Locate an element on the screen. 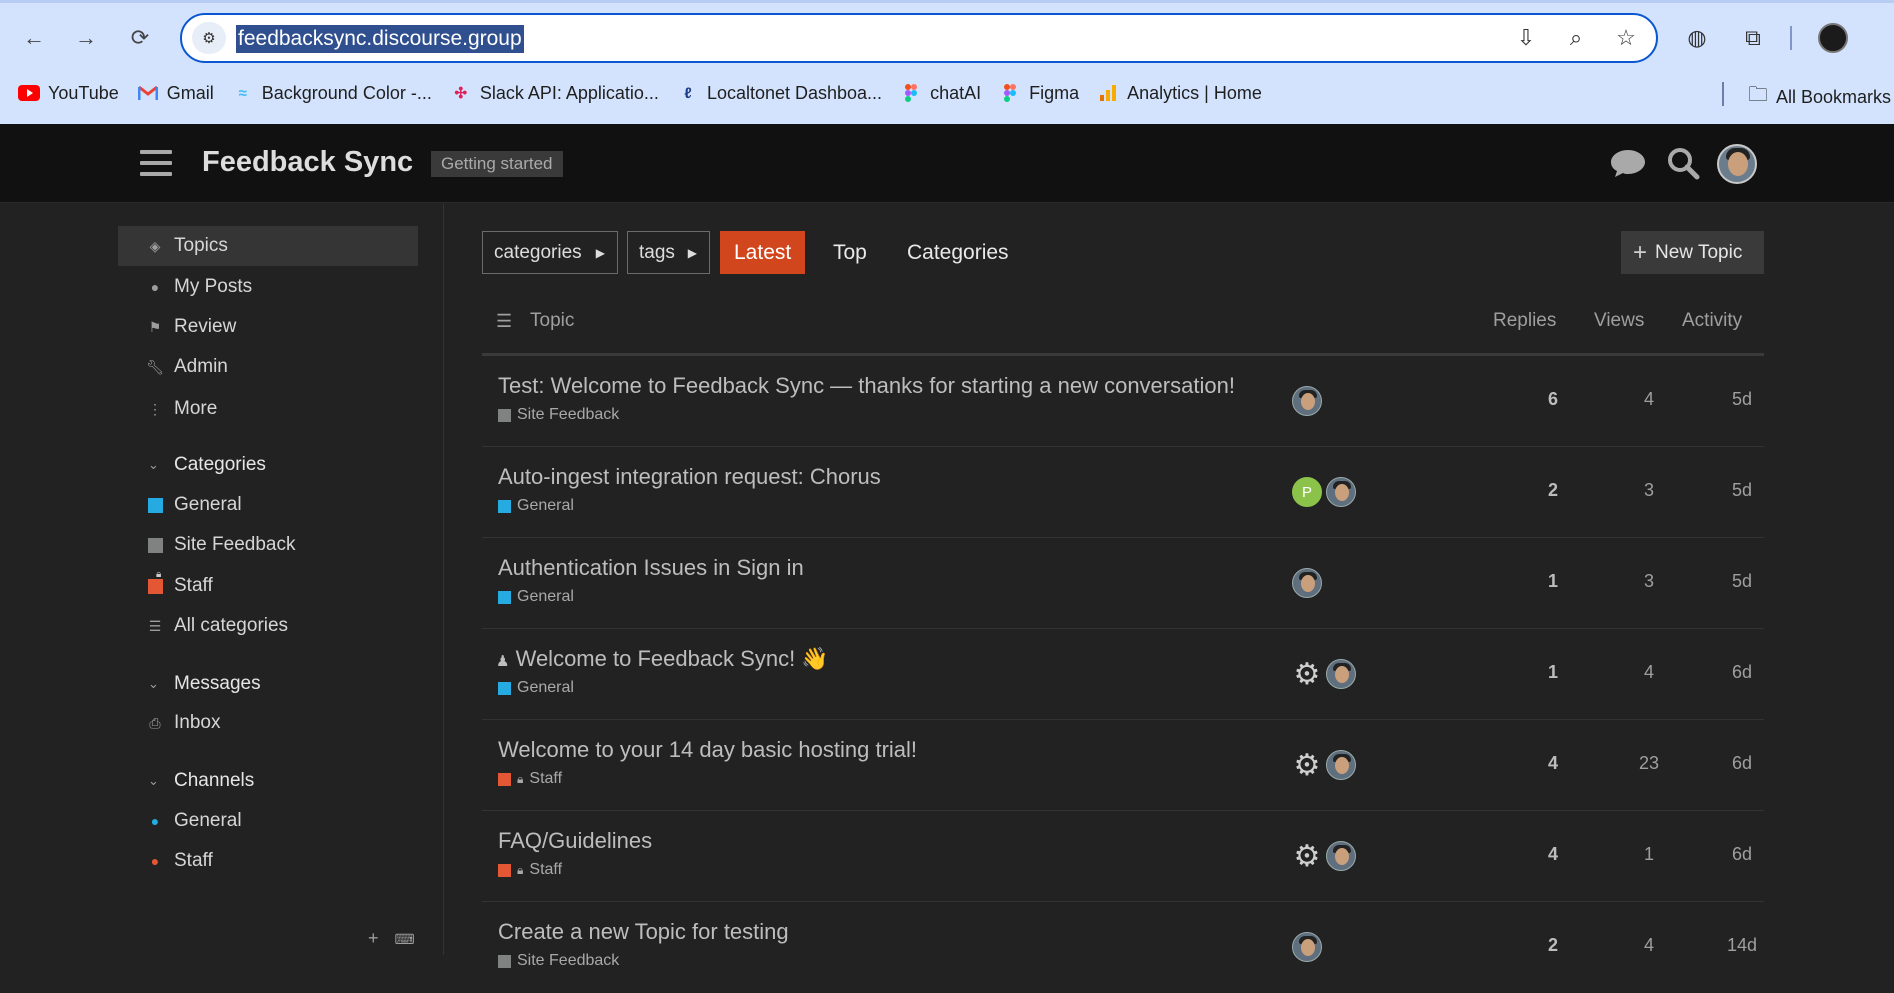 The width and height of the screenshot is (1894, 993). hamburger-menu-icon is located at coordinates (156, 164).